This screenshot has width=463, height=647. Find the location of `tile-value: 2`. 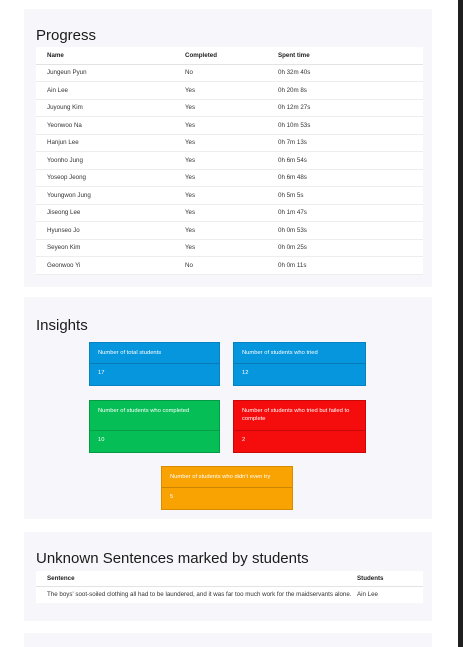

tile-value: 2 is located at coordinates (244, 440).